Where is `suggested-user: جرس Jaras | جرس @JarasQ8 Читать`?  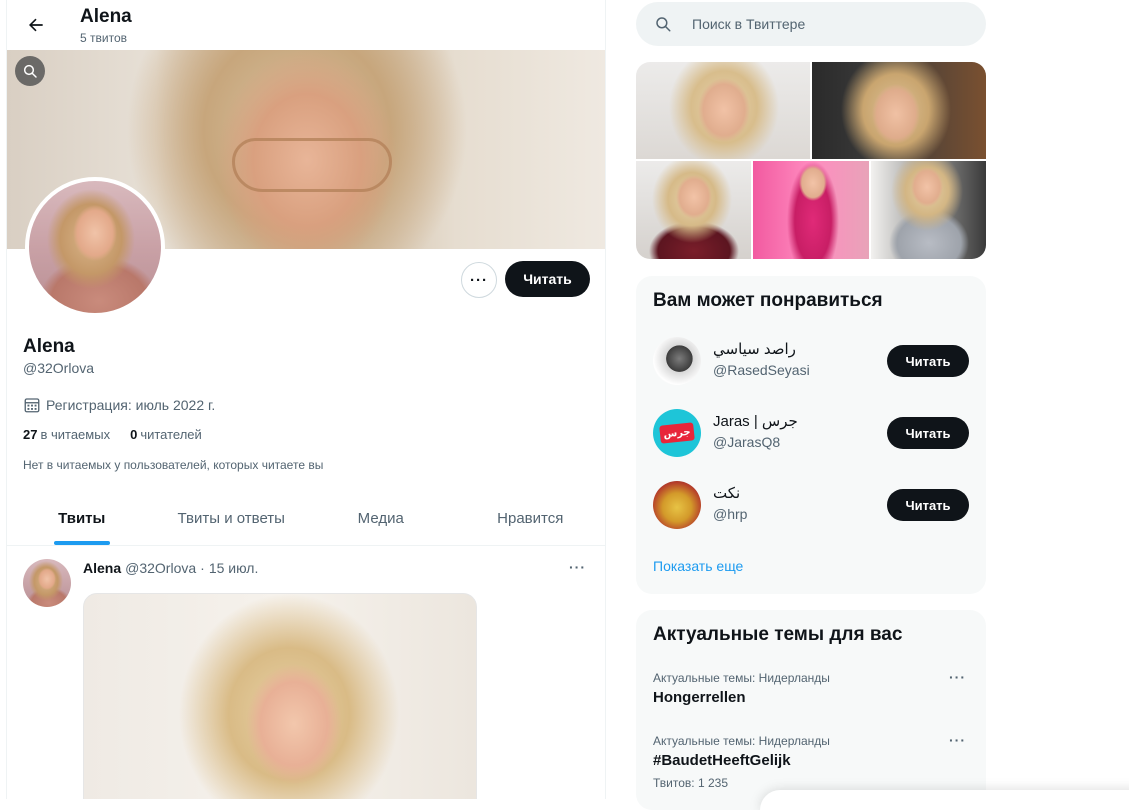 suggested-user: جرس Jaras | جرس @JarasQ8 Читать is located at coordinates (811, 433).